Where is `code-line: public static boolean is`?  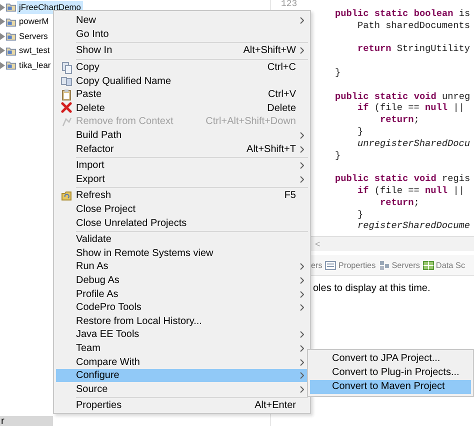 code-line: public static boolean is is located at coordinates (402, 14).